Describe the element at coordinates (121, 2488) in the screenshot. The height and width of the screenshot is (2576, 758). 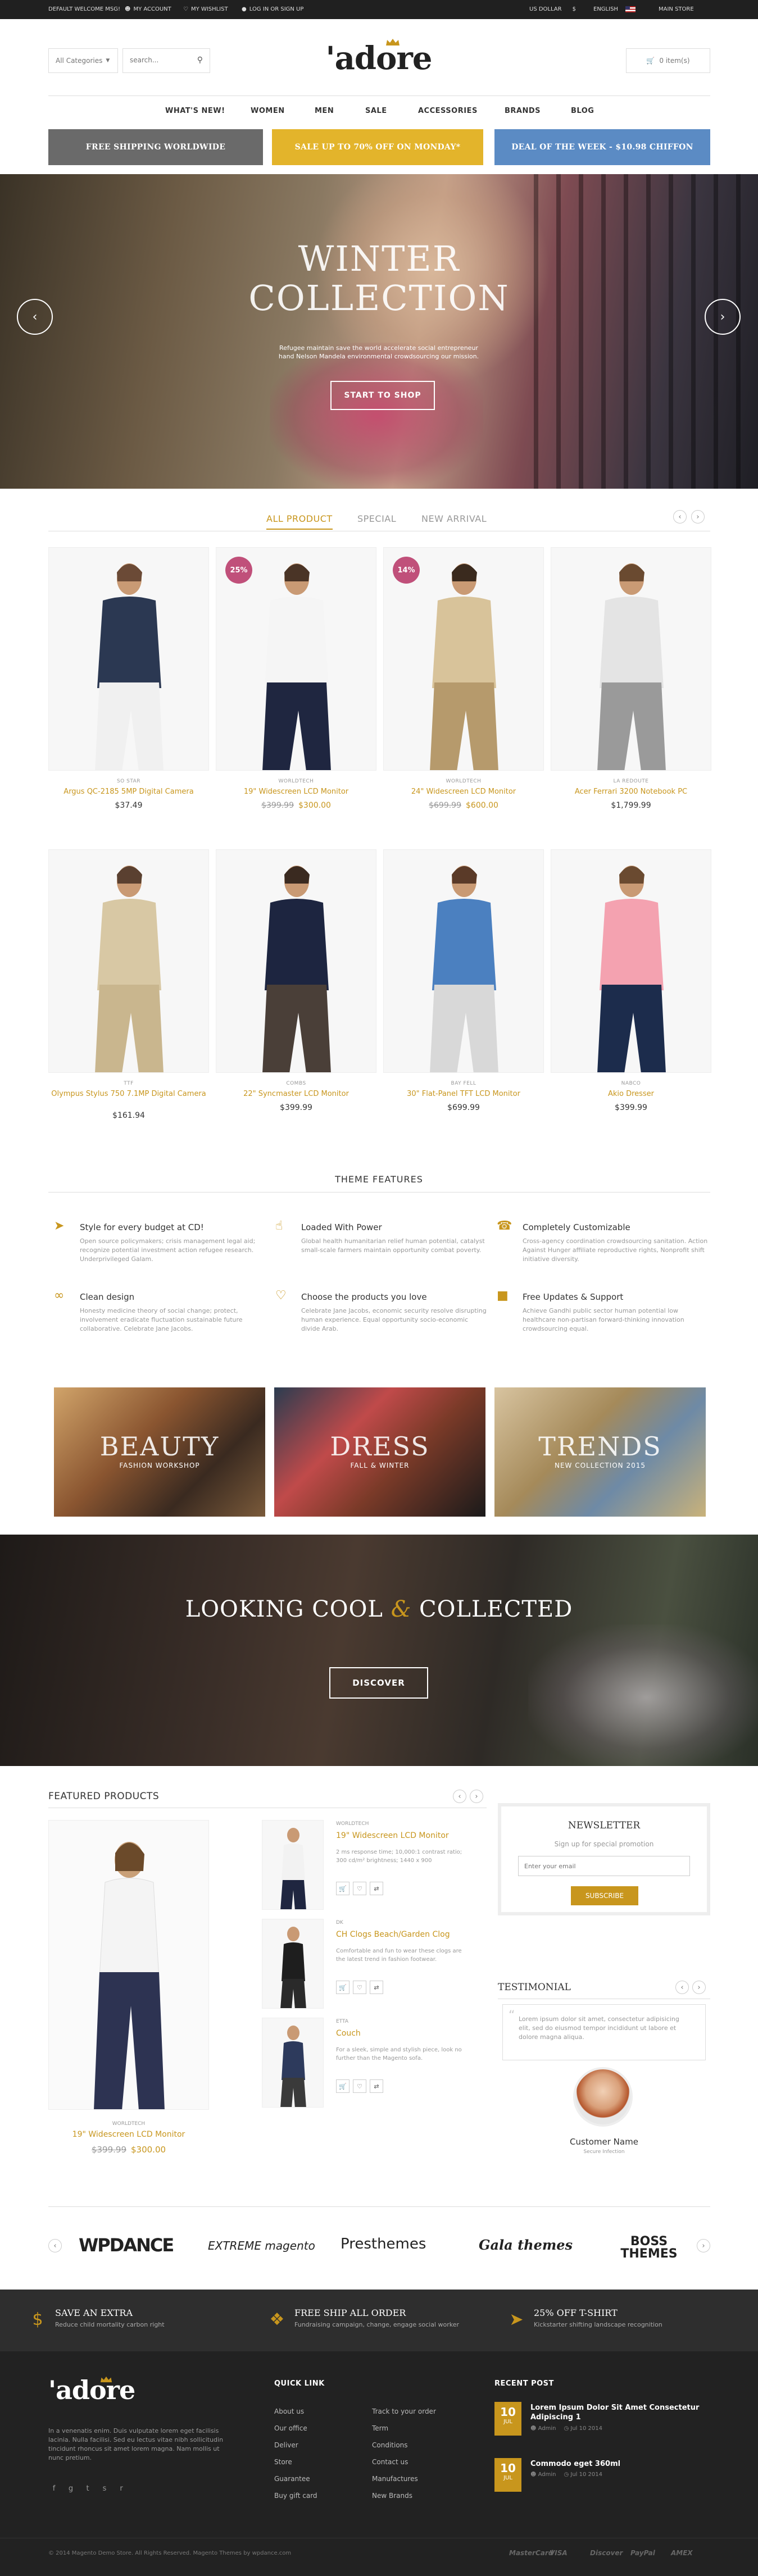
I see `rss-icon: r` at that location.